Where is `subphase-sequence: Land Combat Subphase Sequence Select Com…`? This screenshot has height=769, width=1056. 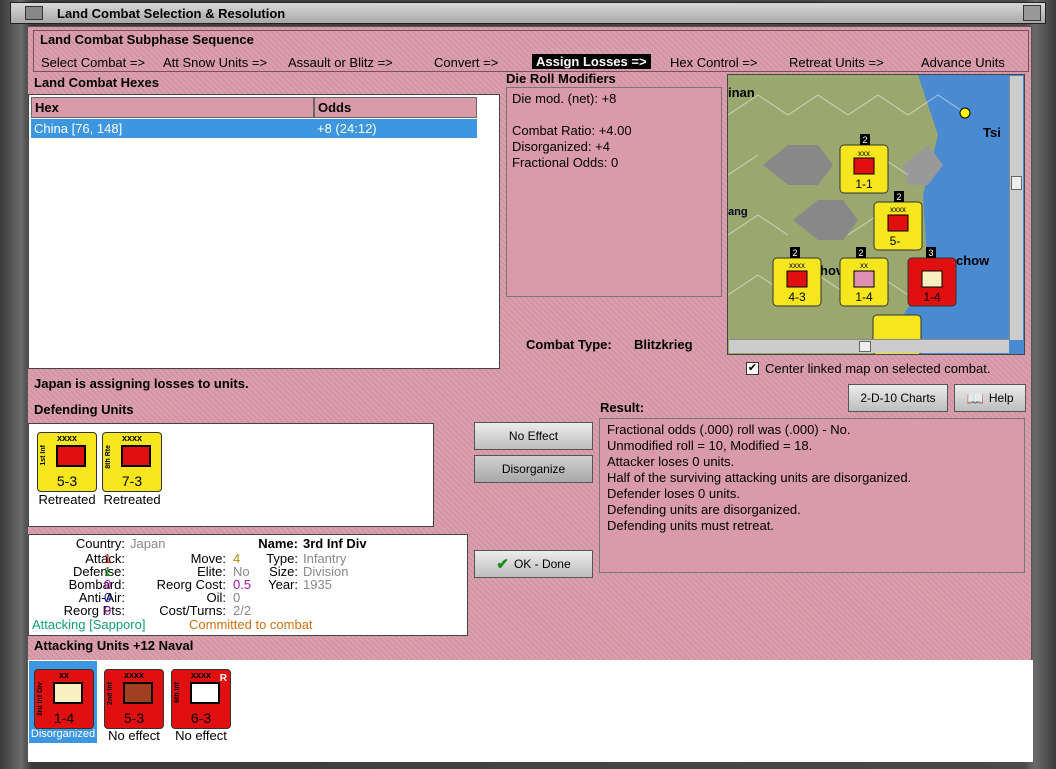
subphase-sequence: Land Combat Subphase Sequence Select Com… is located at coordinates (531, 51).